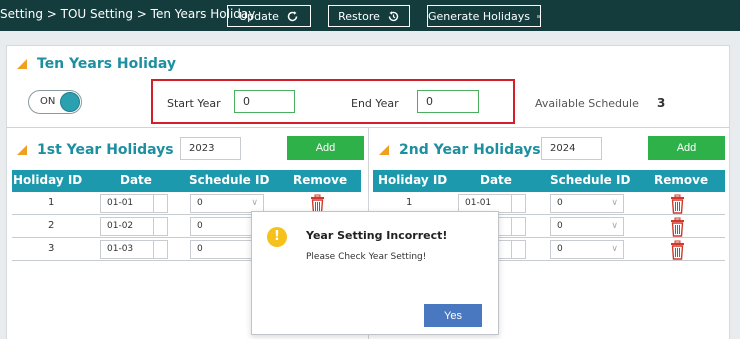 This screenshot has height=339, width=740. What do you see at coordinates (120, 249) in the screenshot?
I see `date-value: 01-03` at bounding box center [120, 249].